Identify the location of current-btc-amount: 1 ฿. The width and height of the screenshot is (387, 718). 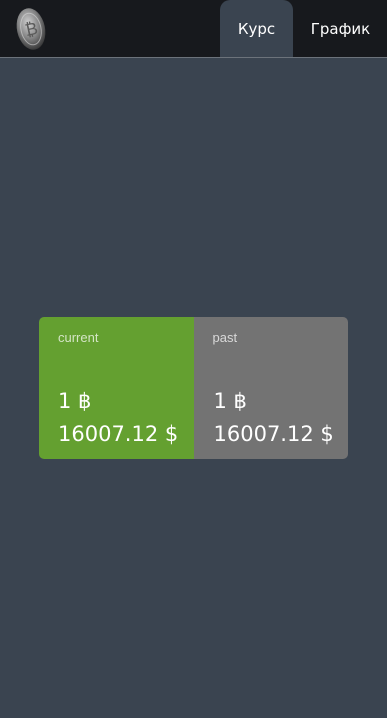
(75, 401).